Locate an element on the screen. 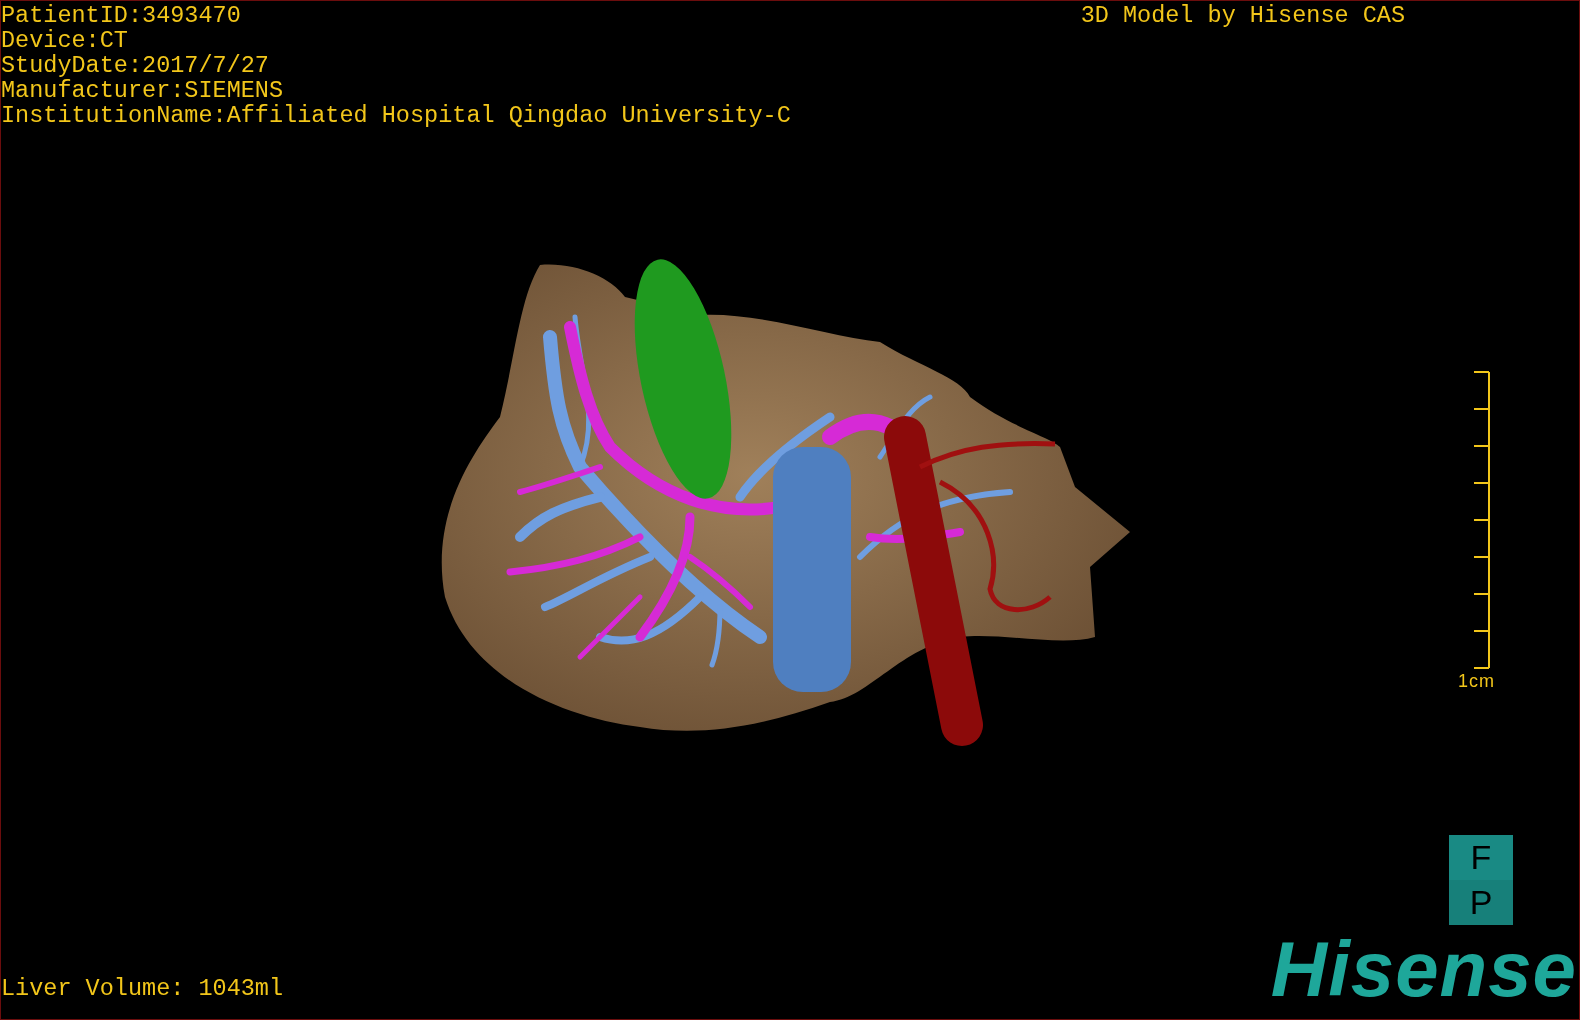 Image resolution: width=1580 pixels, height=1020 pixels. viewer-title: 3D Model by Hisense CAS is located at coordinates (1242, 14).